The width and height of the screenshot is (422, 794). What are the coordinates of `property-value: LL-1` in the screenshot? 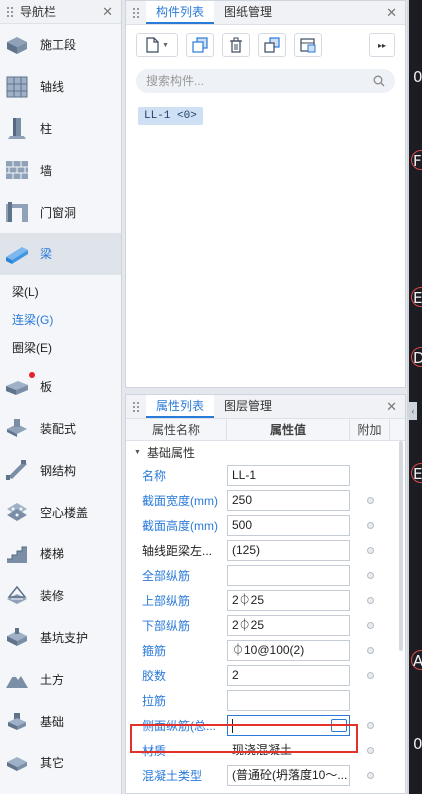 It's located at (288, 475).